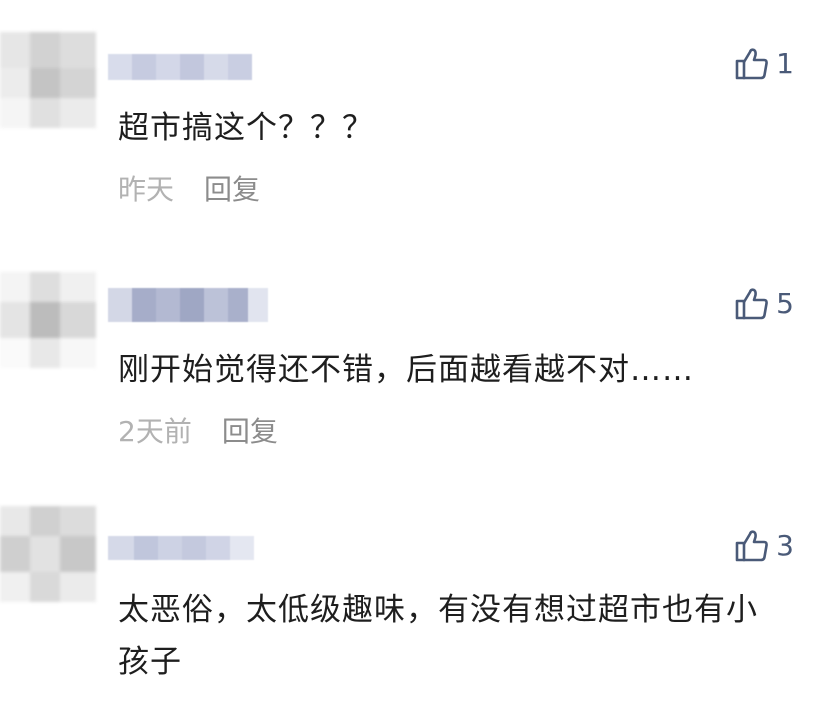 The width and height of the screenshot is (822, 704). What do you see at coordinates (198, 432) in the screenshot?
I see `comment-meta: 2天前 回复` at bounding box center [198, 432].